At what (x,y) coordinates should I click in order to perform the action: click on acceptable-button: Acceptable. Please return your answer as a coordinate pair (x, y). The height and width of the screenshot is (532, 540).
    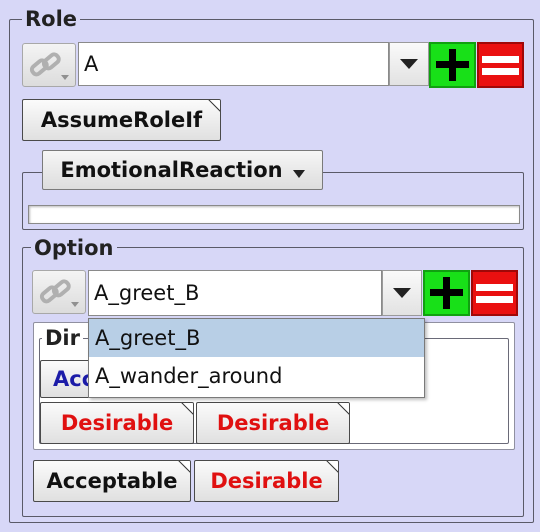
    Looking at the image, I should click on (112, 481).